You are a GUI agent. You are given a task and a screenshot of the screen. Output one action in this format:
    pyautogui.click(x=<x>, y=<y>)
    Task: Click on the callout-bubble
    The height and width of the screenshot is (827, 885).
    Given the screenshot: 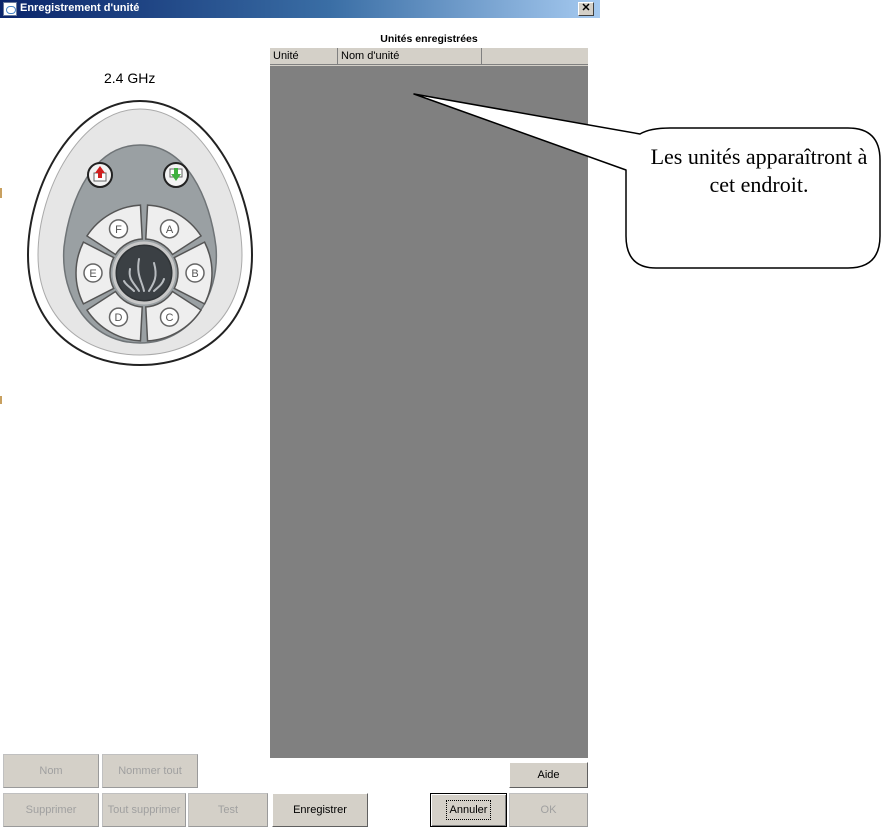 What is the action you would take?
    pyautogui.click(x=647, y=181)
    